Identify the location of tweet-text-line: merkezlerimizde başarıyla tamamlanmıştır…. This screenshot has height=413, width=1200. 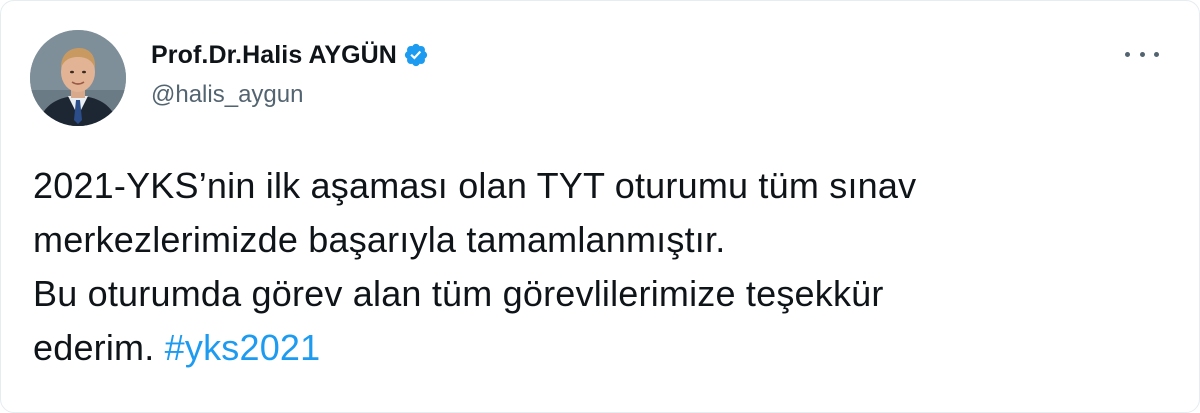
(379, 239).